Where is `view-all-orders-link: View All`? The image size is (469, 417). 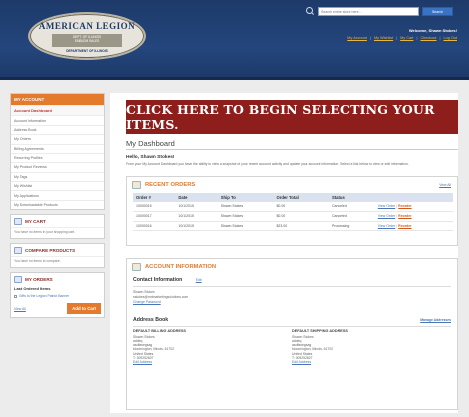
view-all-orders-link: View All is located at coordinates (20, 309).